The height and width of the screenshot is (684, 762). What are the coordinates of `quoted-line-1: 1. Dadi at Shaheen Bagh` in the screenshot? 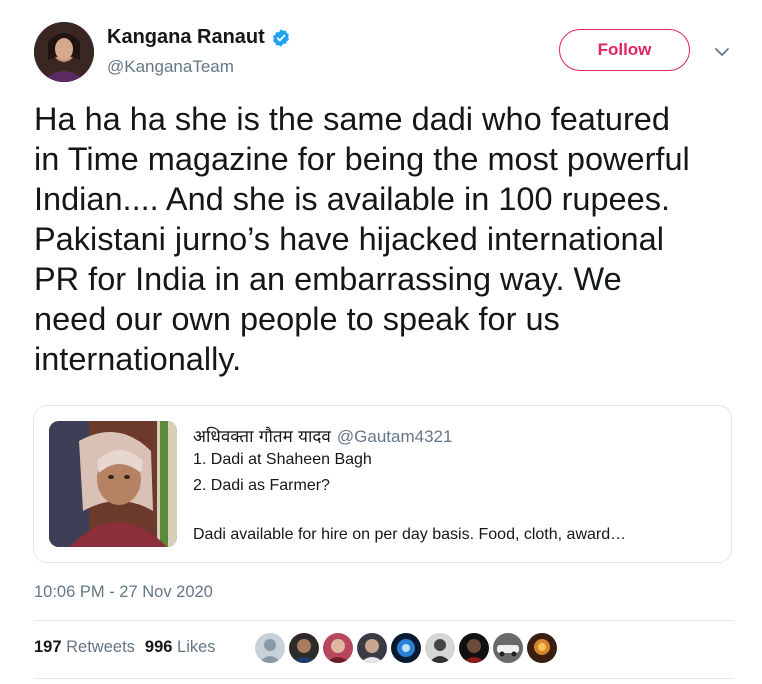 It's located at (282, 459).